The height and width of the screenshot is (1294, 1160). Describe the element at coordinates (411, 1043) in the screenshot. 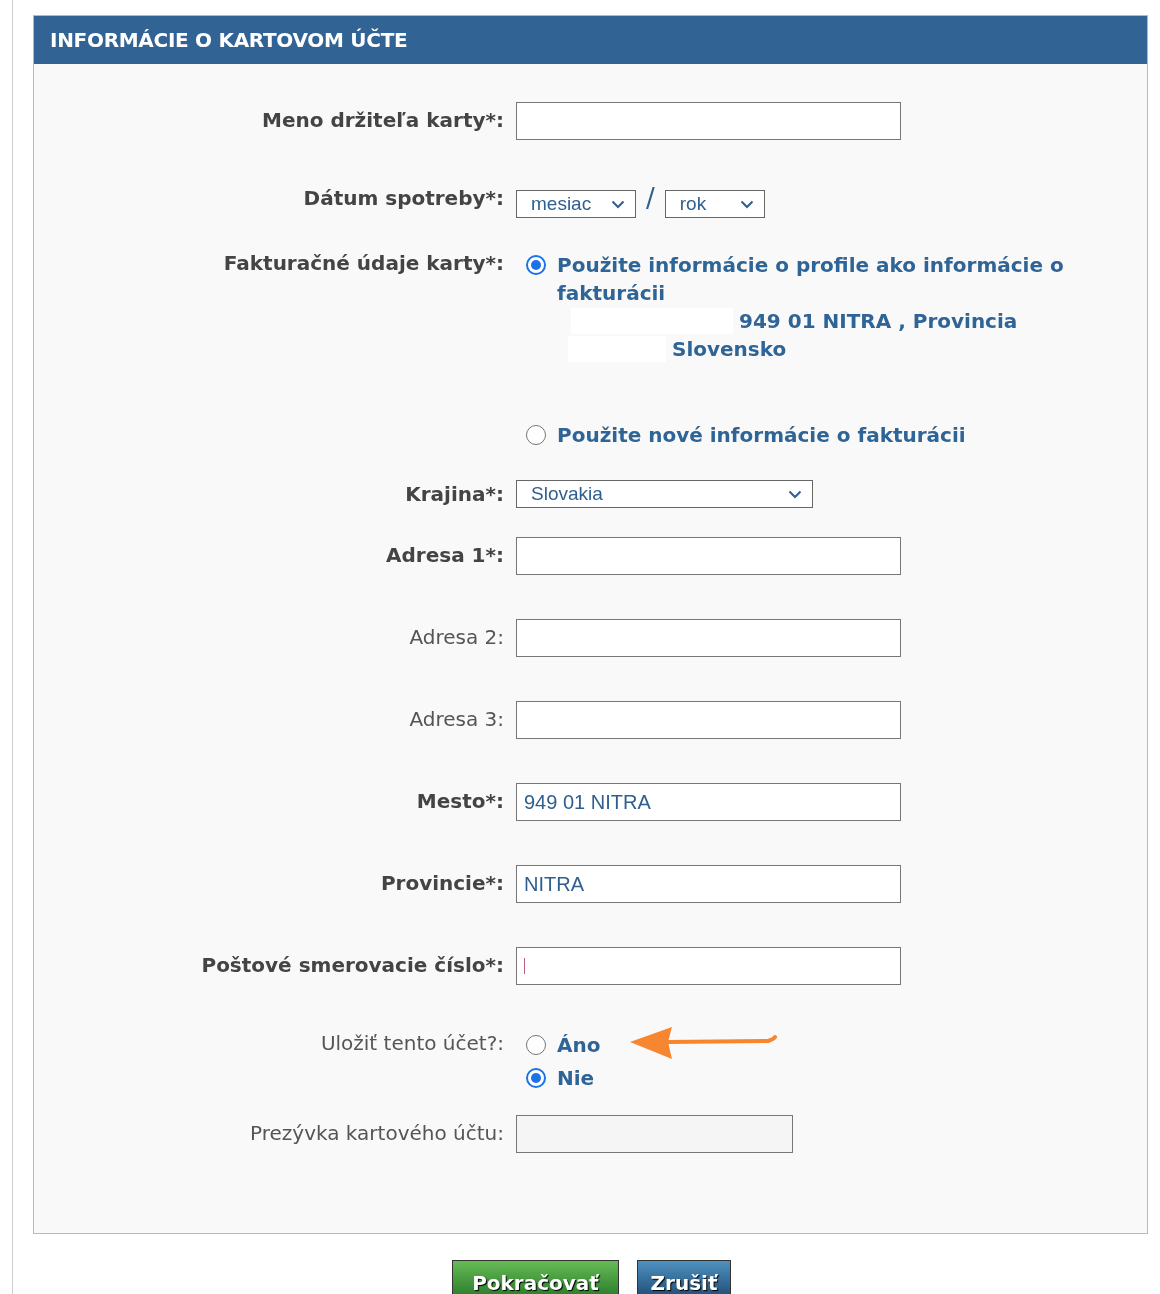

I see `field-label: Uložiť tento účet?:` at that location.